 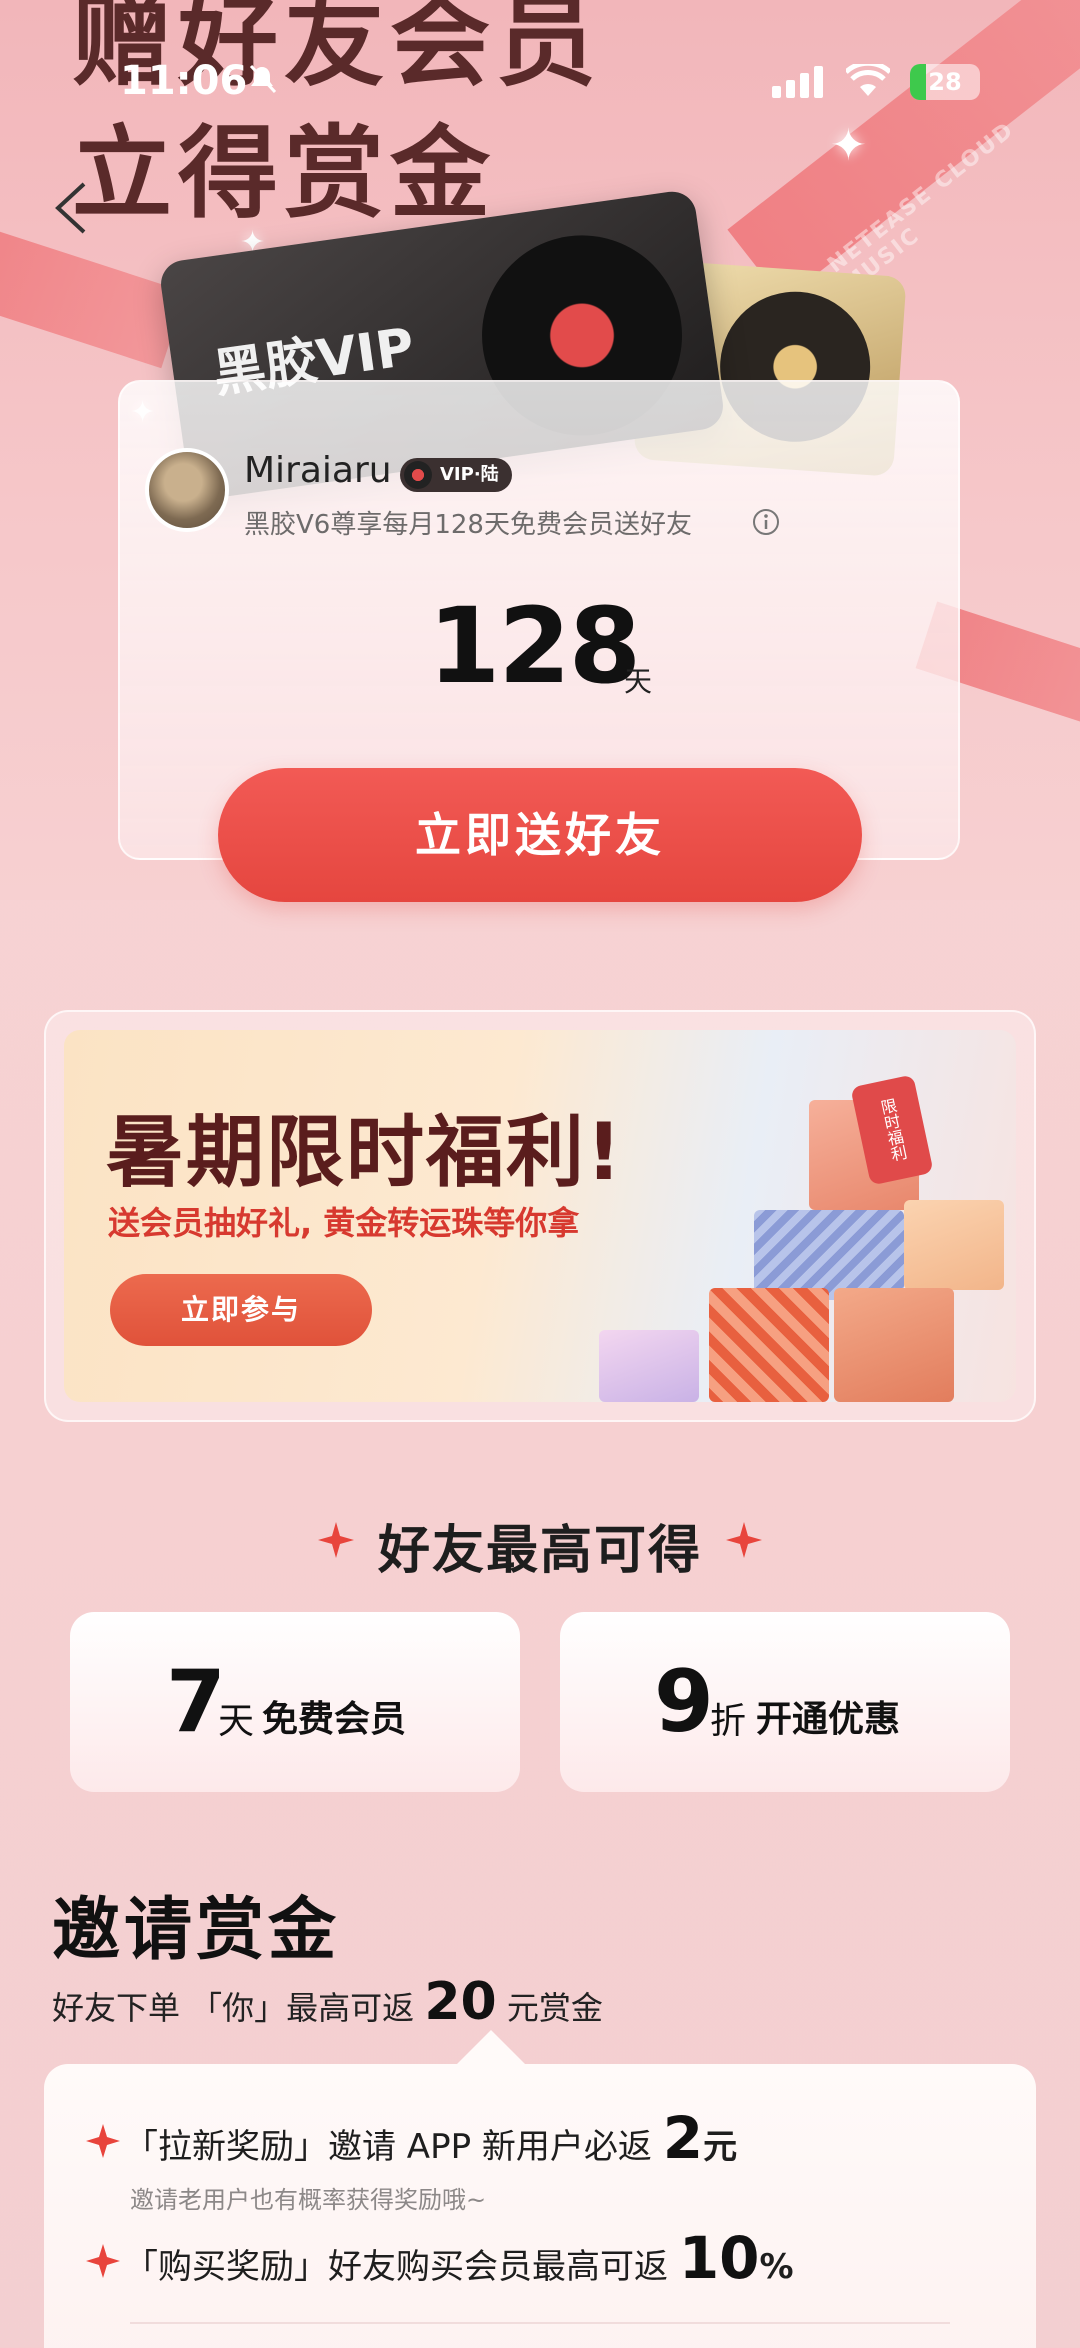 I want to click on vip-badge: VIP·陆, so click(x=456, y=475).